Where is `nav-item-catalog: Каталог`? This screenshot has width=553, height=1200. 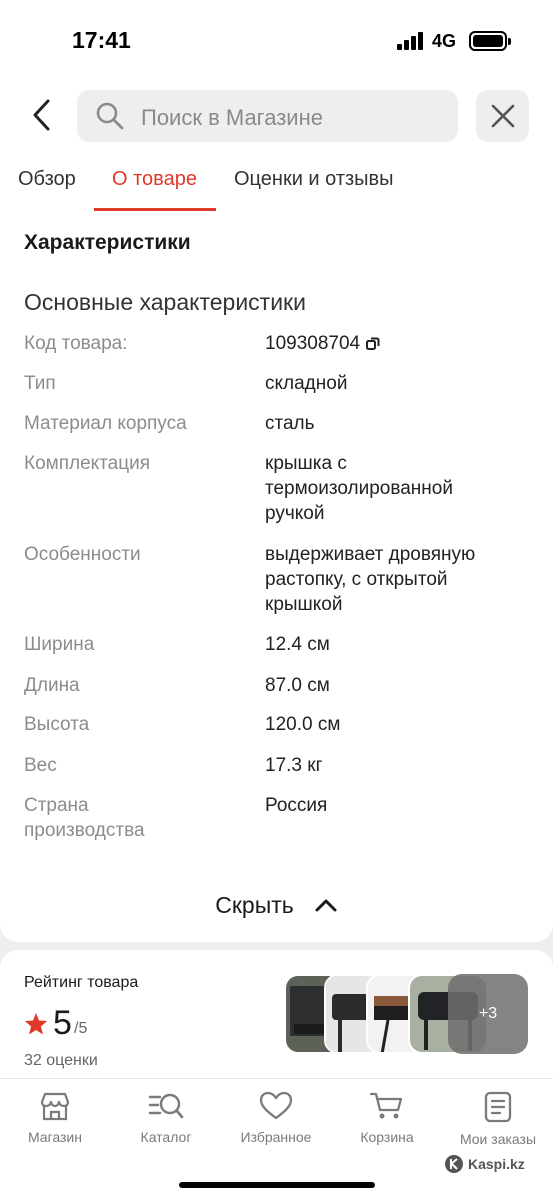
nav-item-catalog: Каталог is located at coordinates (166, 1118).